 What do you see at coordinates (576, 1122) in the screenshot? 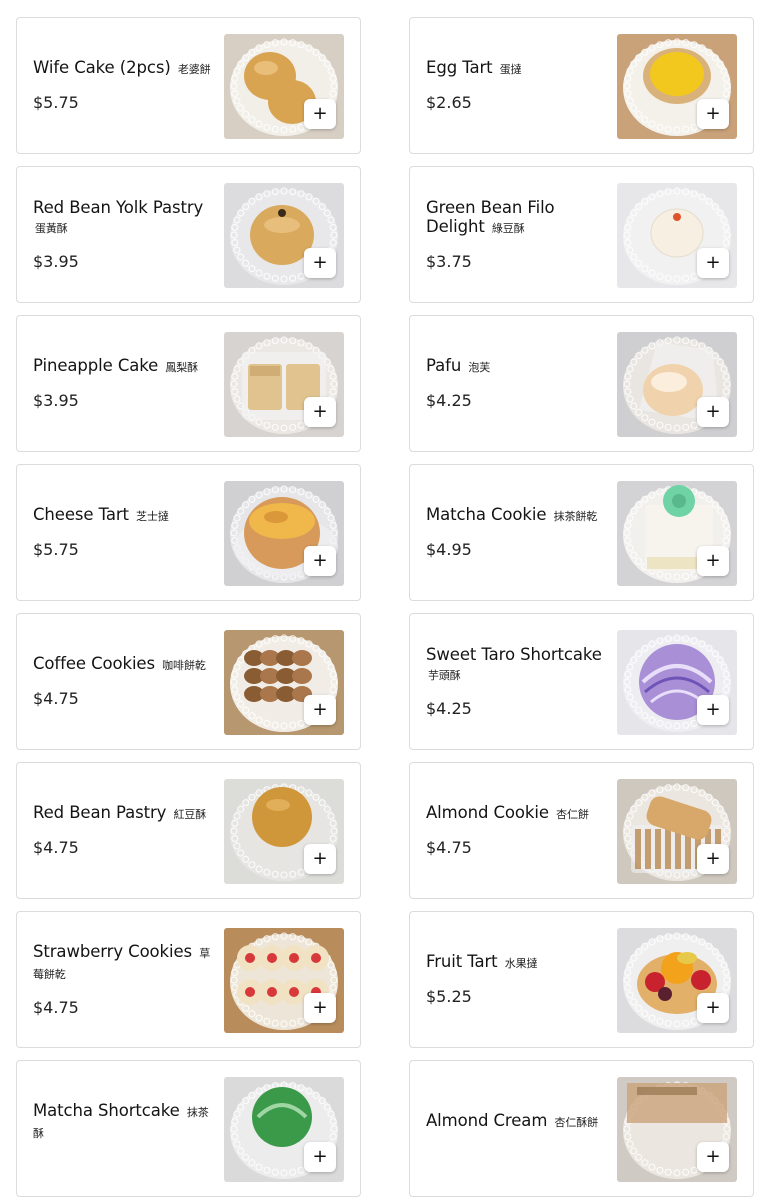
I see `menu-item-name-zh: 杏仁酥餅` at bounding box center [576, 1122].